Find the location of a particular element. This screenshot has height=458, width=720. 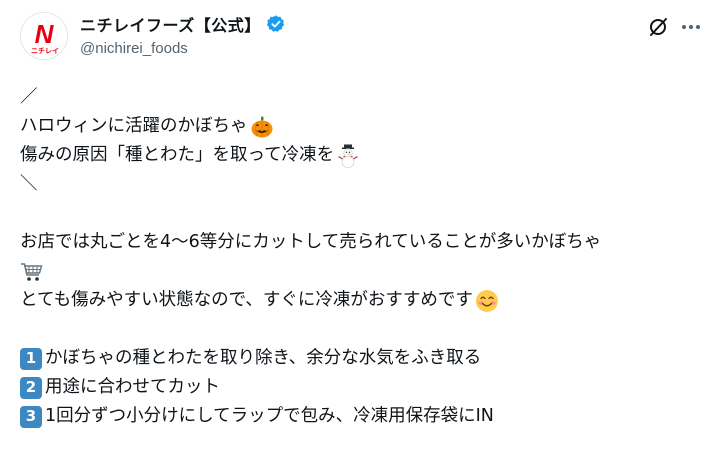

jack-o-lantern-emoji is located at coordinates (261, 126).